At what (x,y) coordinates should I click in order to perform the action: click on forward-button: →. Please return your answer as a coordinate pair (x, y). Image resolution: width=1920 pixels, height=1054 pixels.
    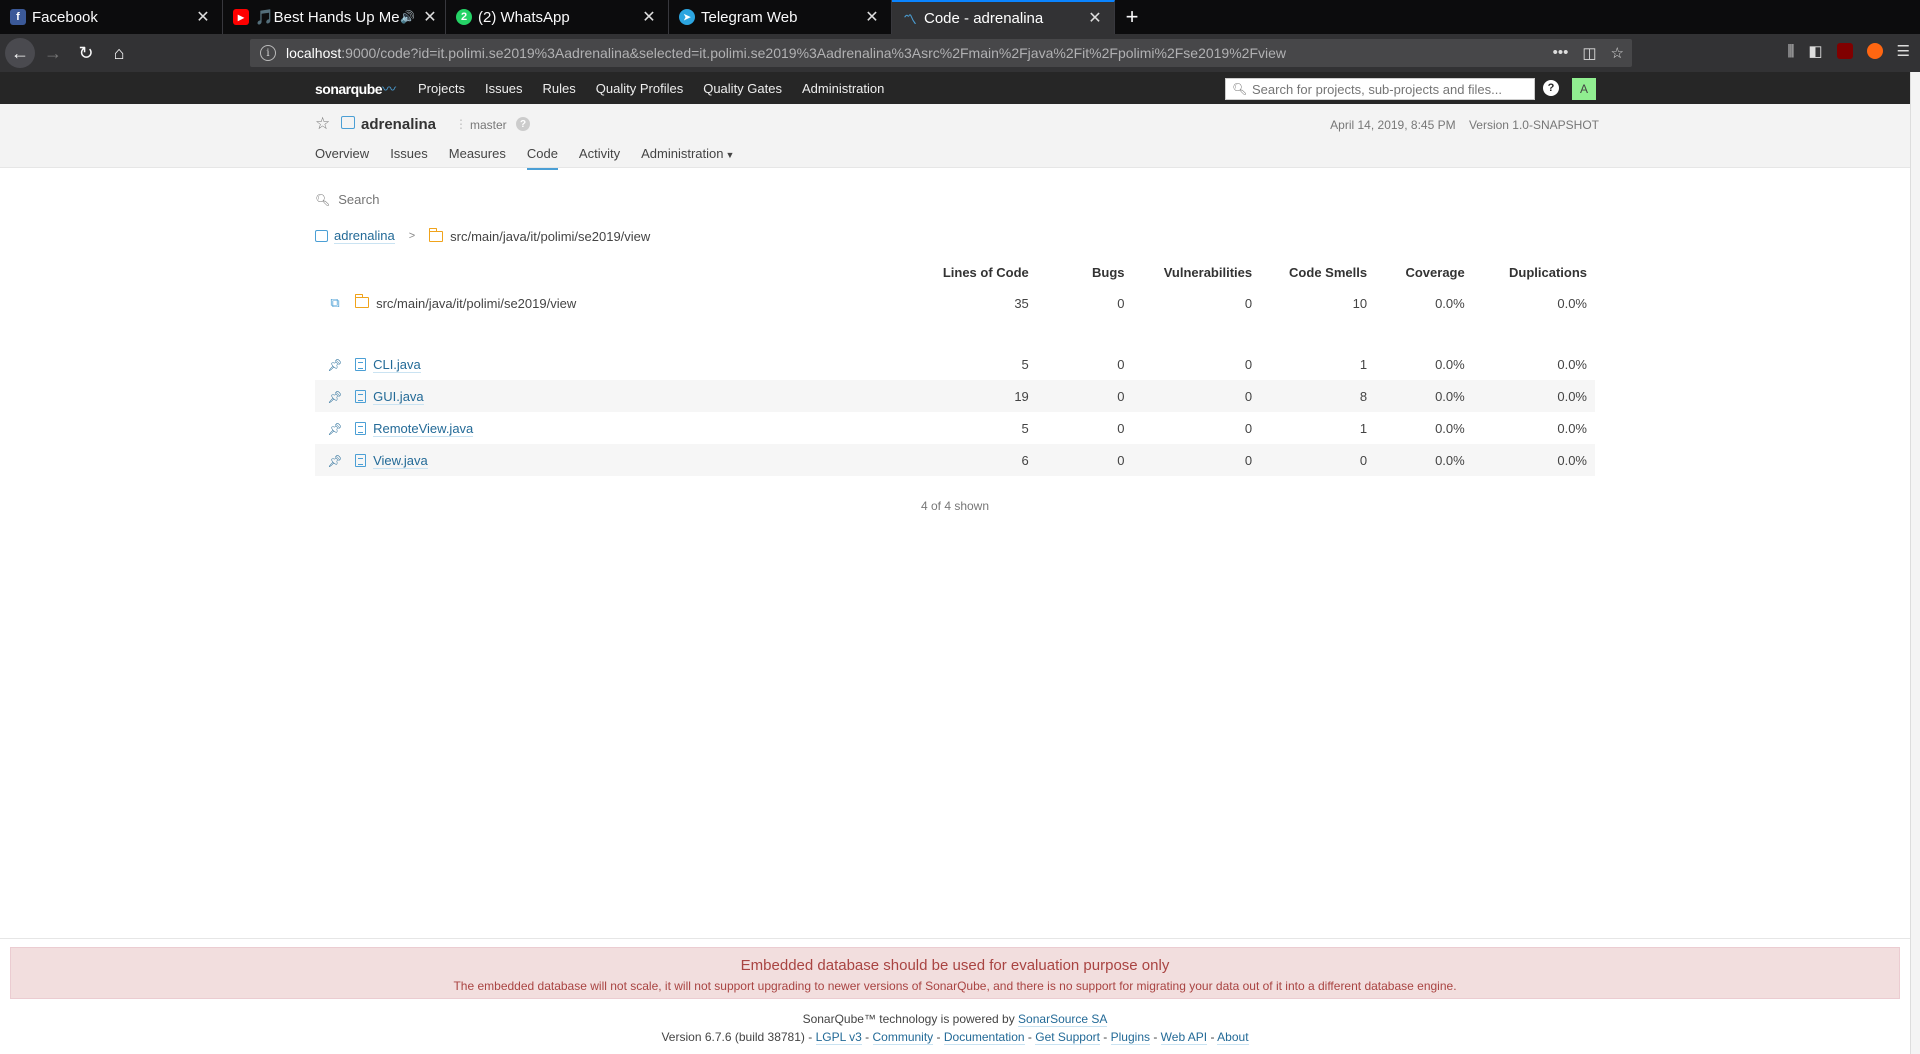
    Looking at the image, I should click on (53, 53).